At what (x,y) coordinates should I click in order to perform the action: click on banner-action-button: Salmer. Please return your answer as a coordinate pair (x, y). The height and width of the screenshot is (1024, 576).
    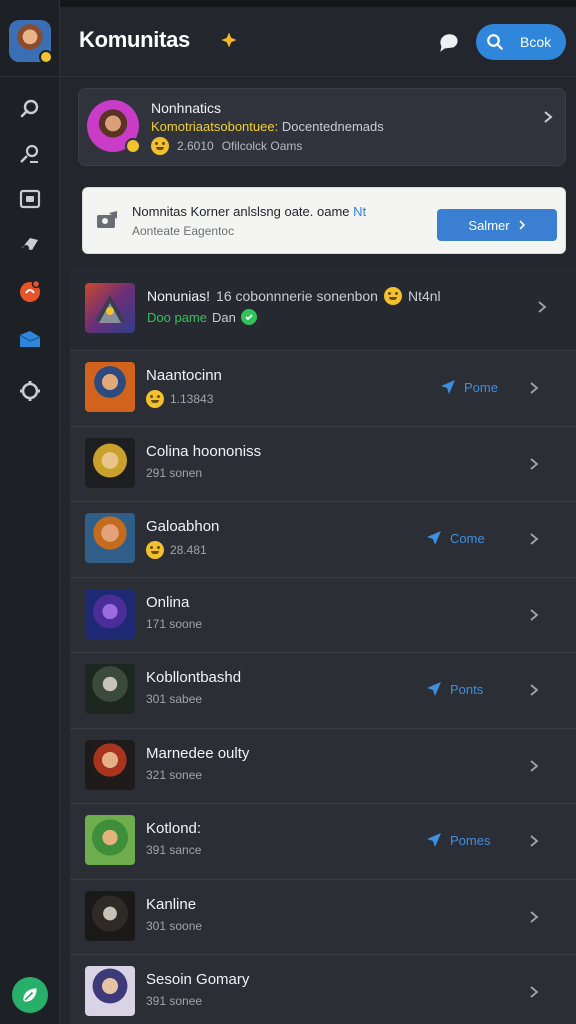
    Looking at the image, I should click on (497, 225).